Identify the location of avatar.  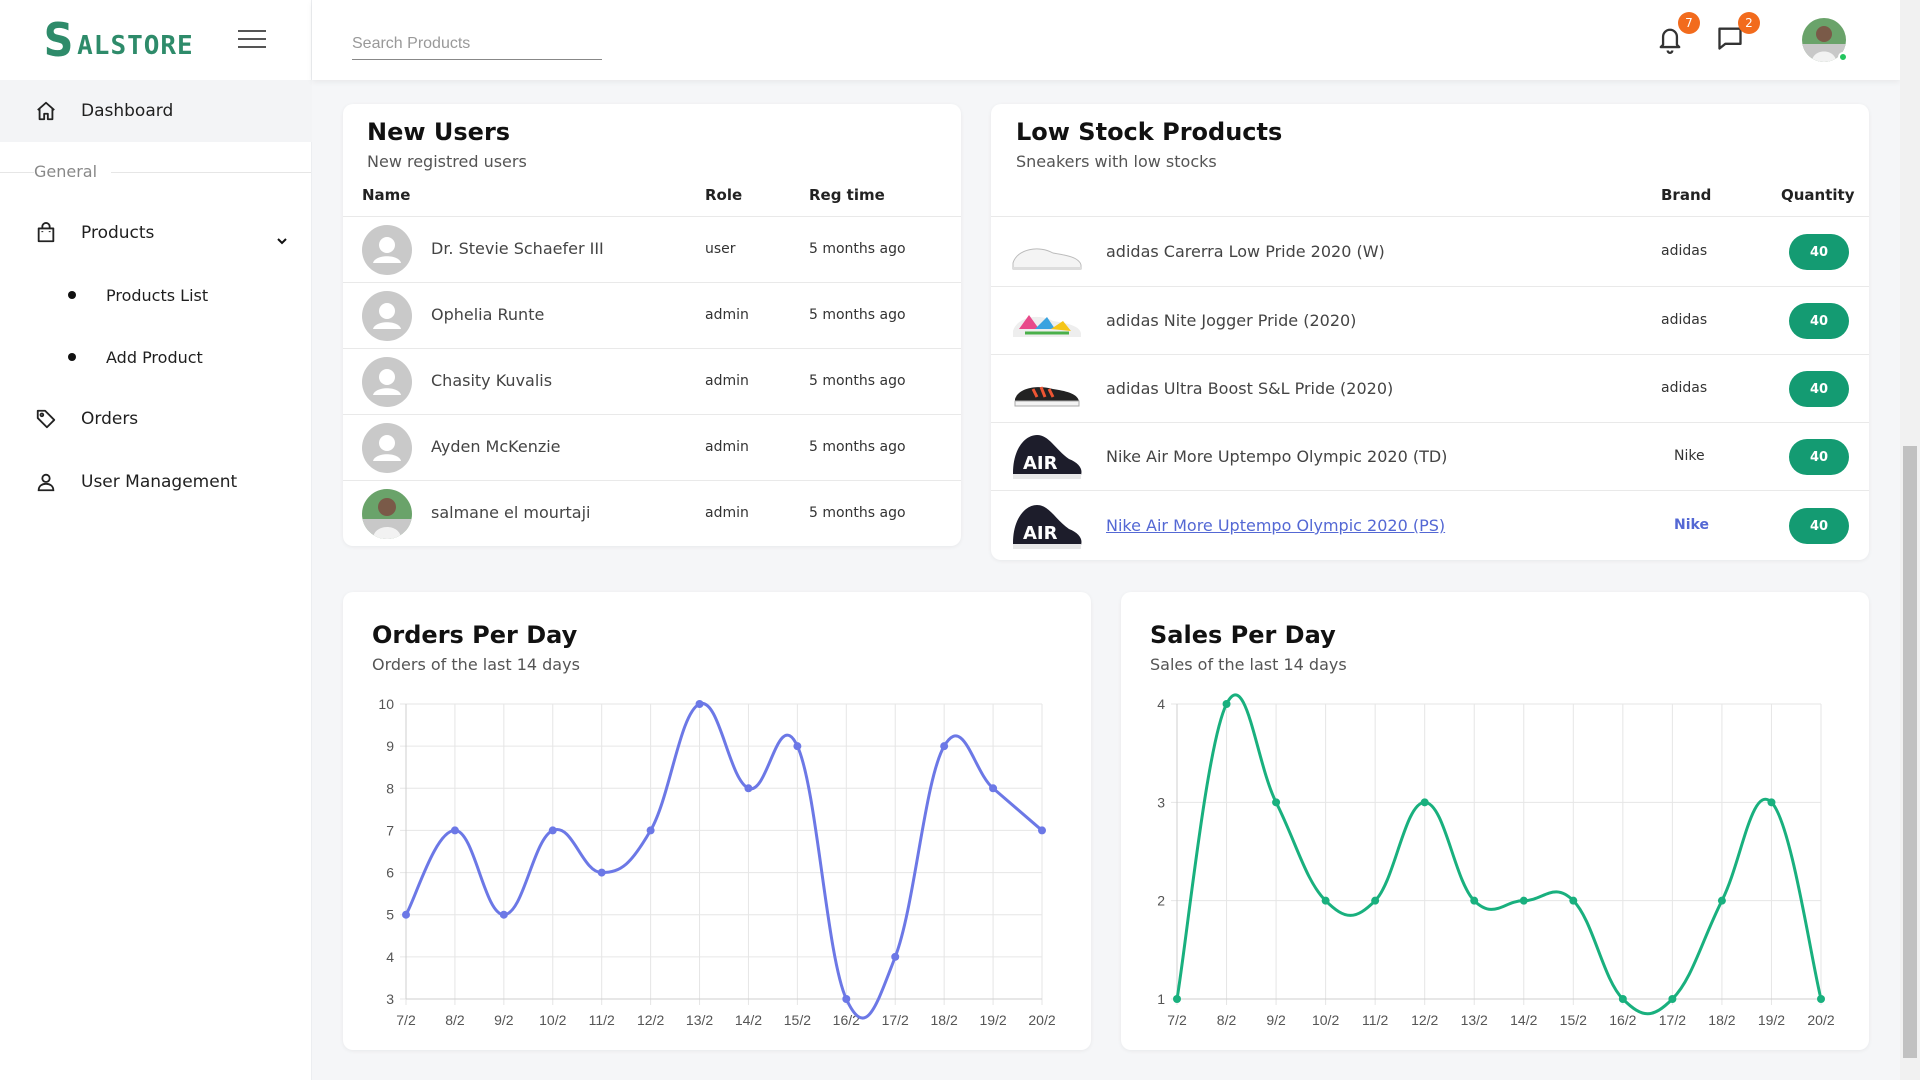
(387, 514).